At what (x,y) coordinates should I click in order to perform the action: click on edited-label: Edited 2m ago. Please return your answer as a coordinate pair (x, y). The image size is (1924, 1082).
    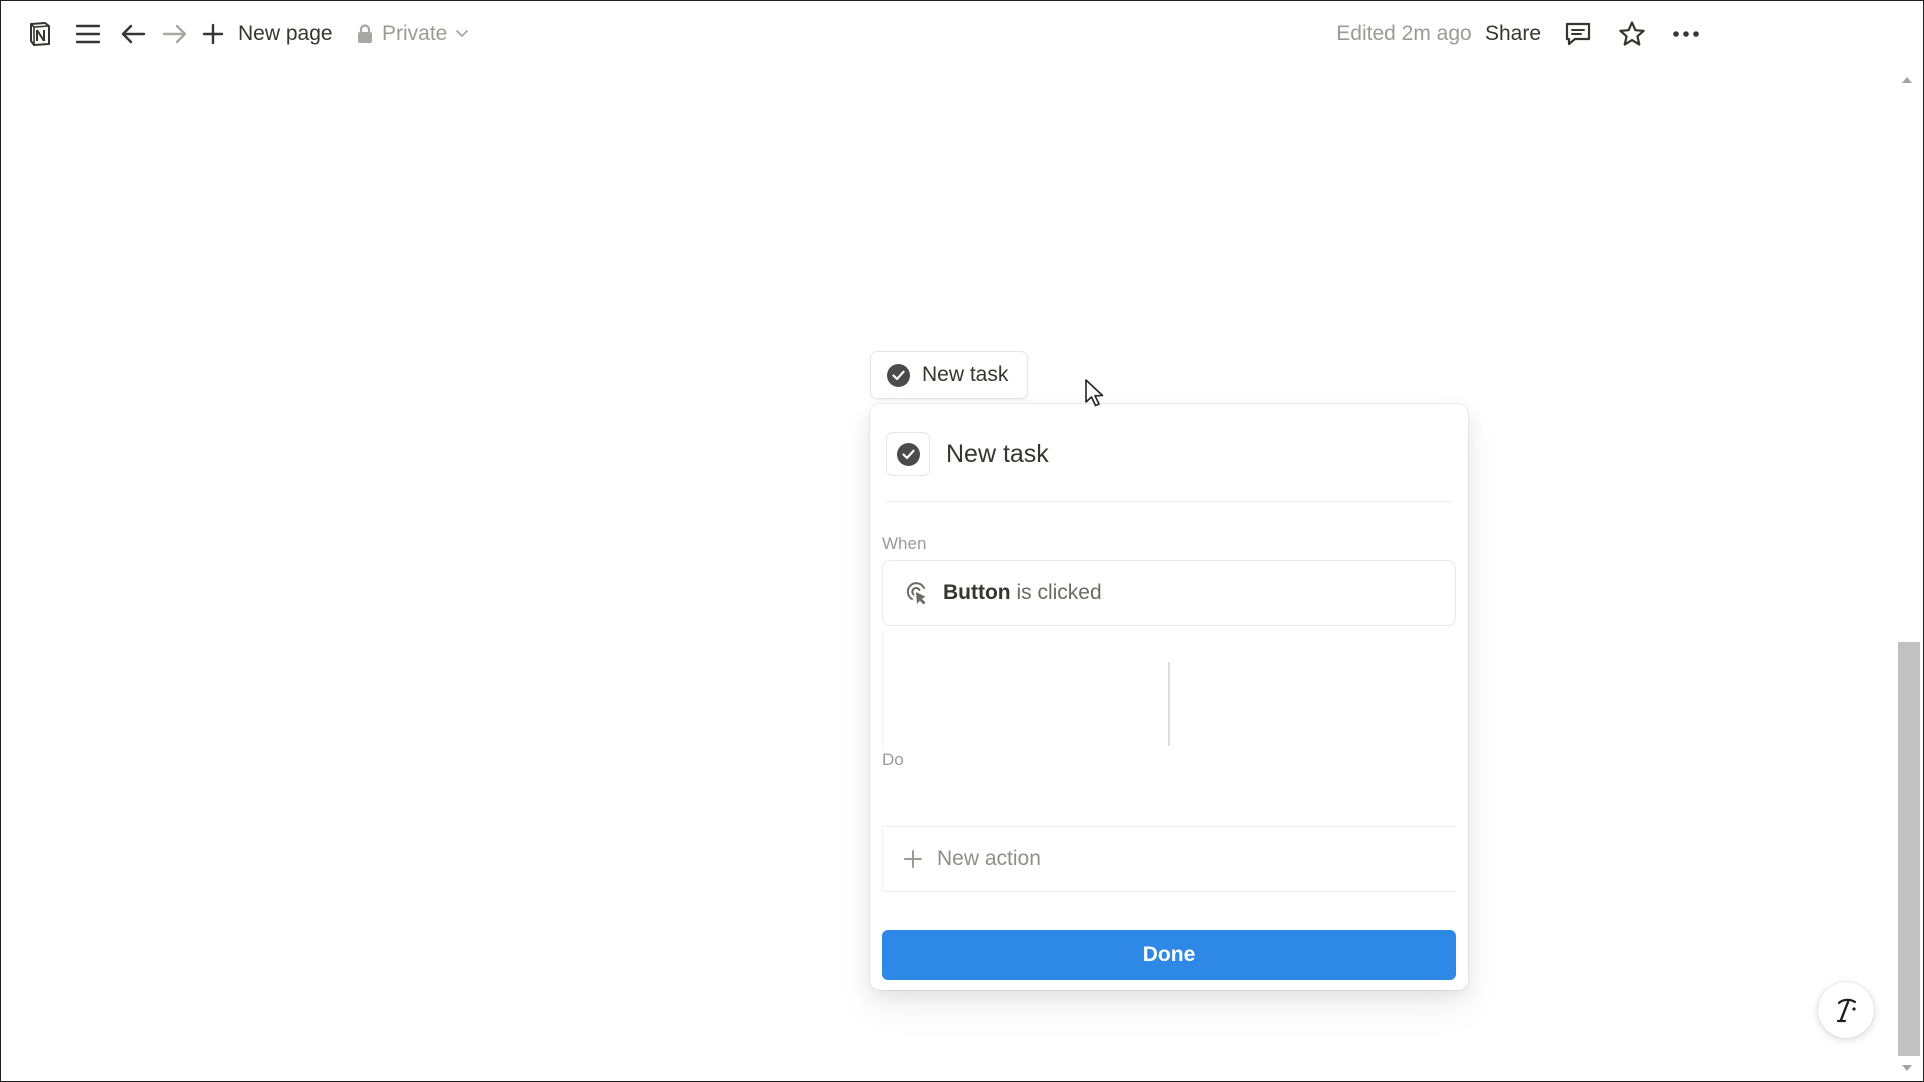
    Looking at the image, I should click on (1404, 33).